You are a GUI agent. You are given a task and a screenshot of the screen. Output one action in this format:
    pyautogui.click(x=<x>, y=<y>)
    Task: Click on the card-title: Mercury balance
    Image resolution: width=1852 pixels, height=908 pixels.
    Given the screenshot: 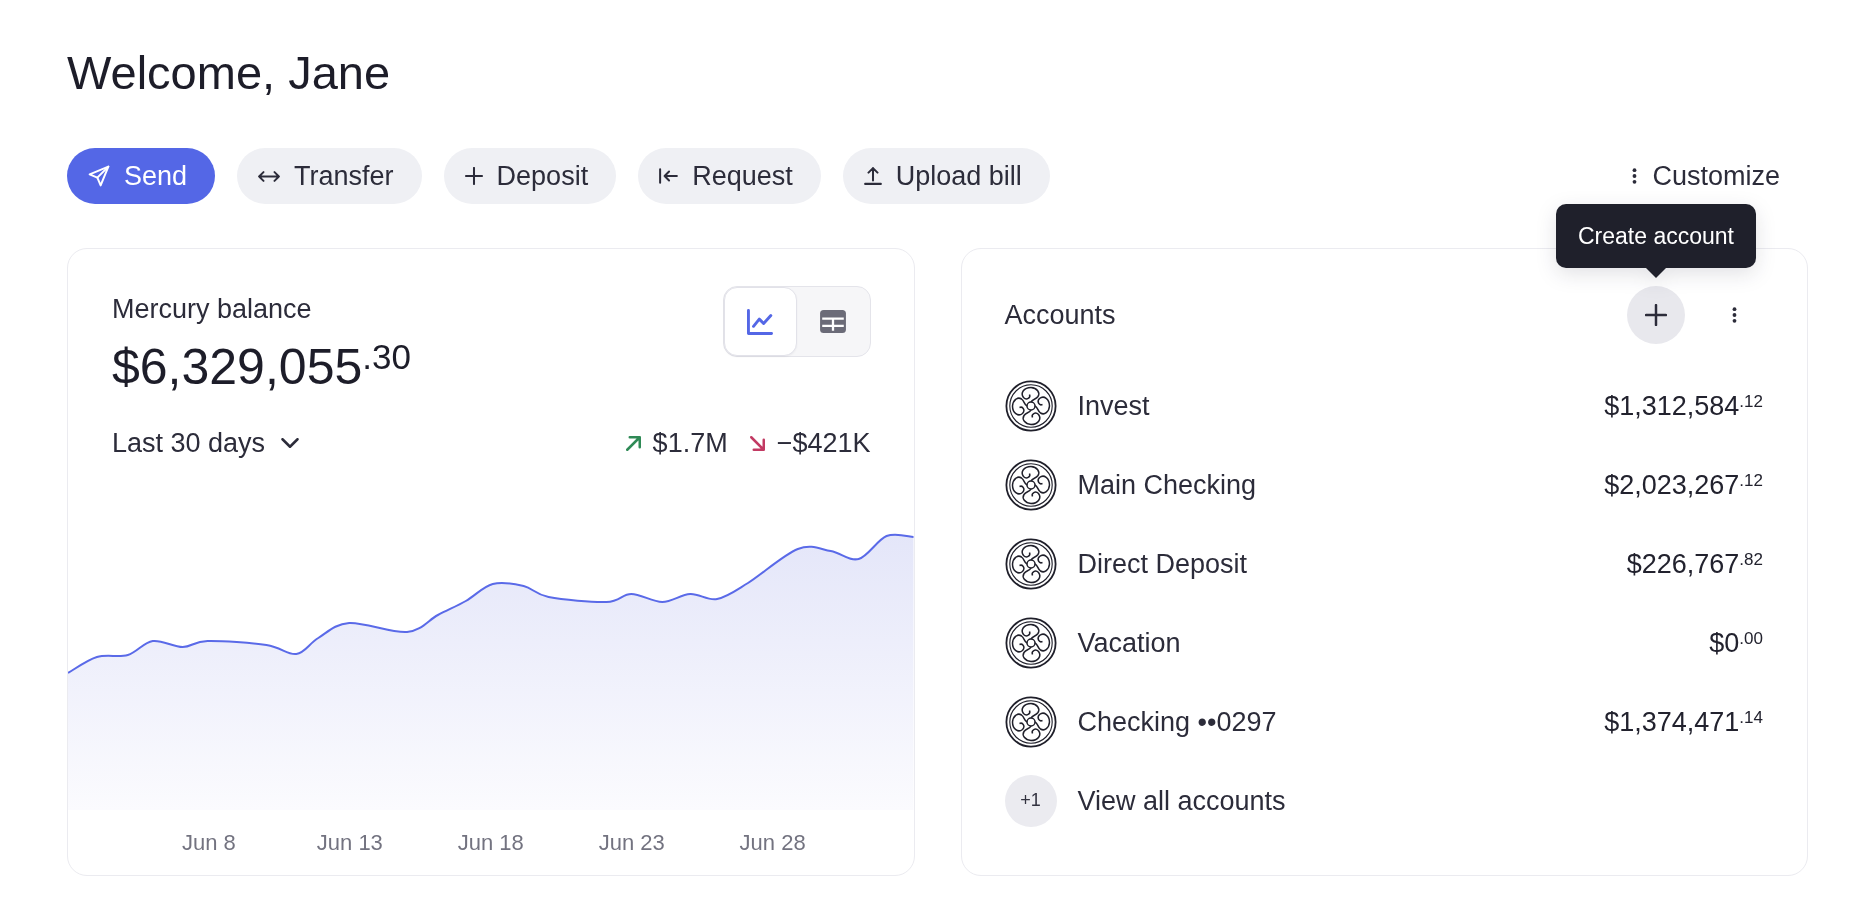 What is the action you would take?
    pyautogui.click(x=212, y=309)
    